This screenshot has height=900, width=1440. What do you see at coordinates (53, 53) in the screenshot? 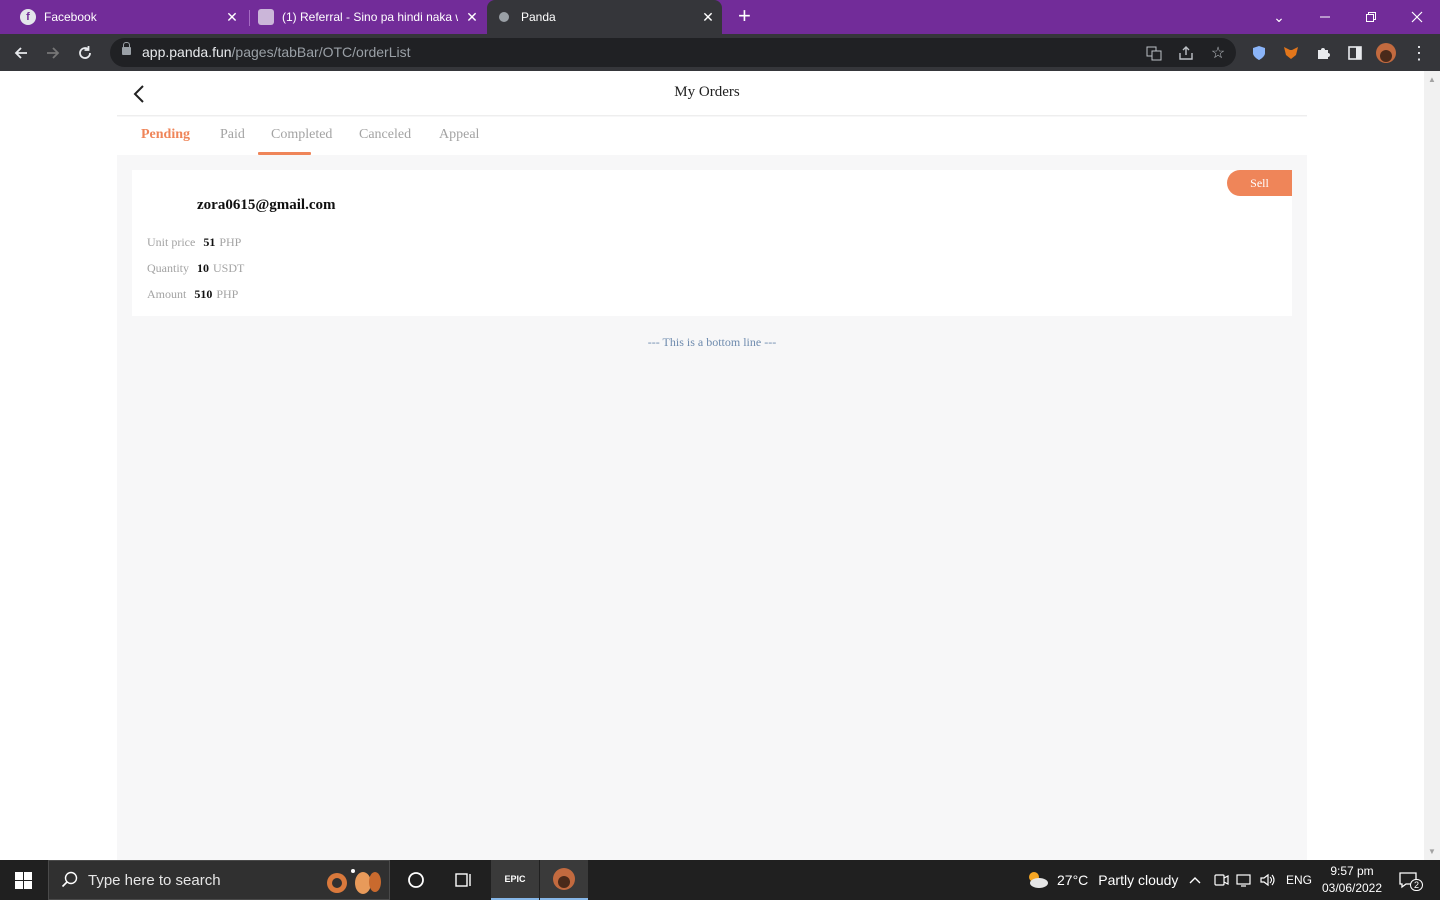
I see `forward-arrow-icon` at bounding box center [53, 53].